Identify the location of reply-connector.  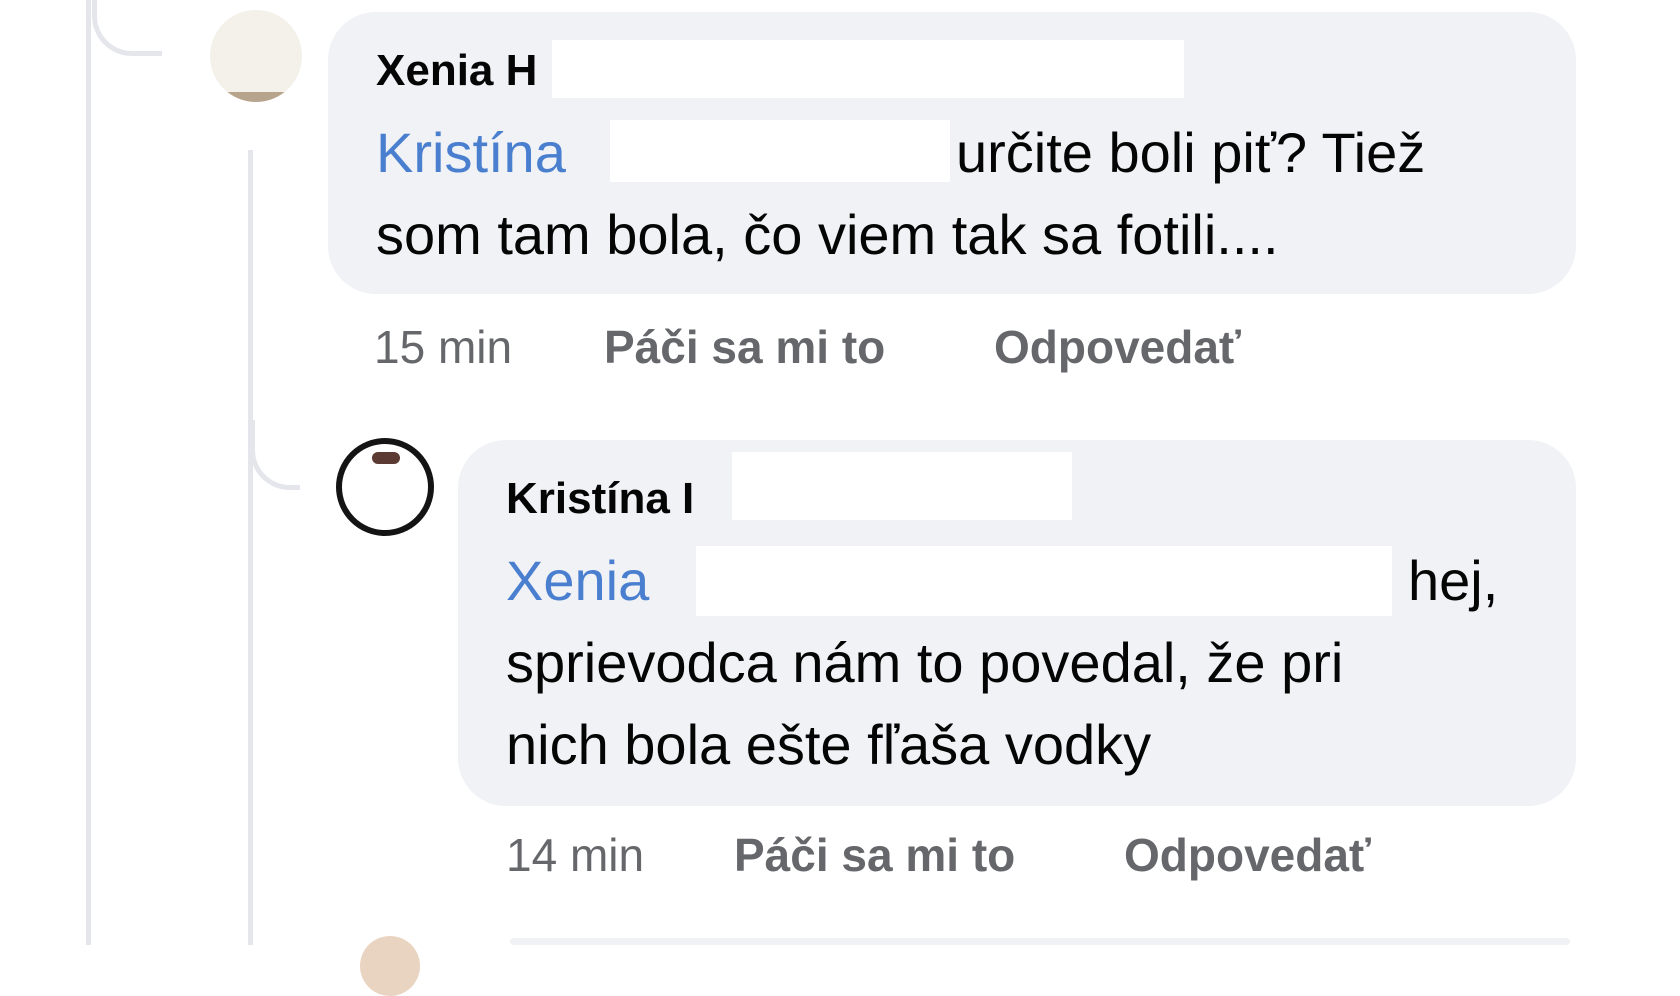
(275, 455).